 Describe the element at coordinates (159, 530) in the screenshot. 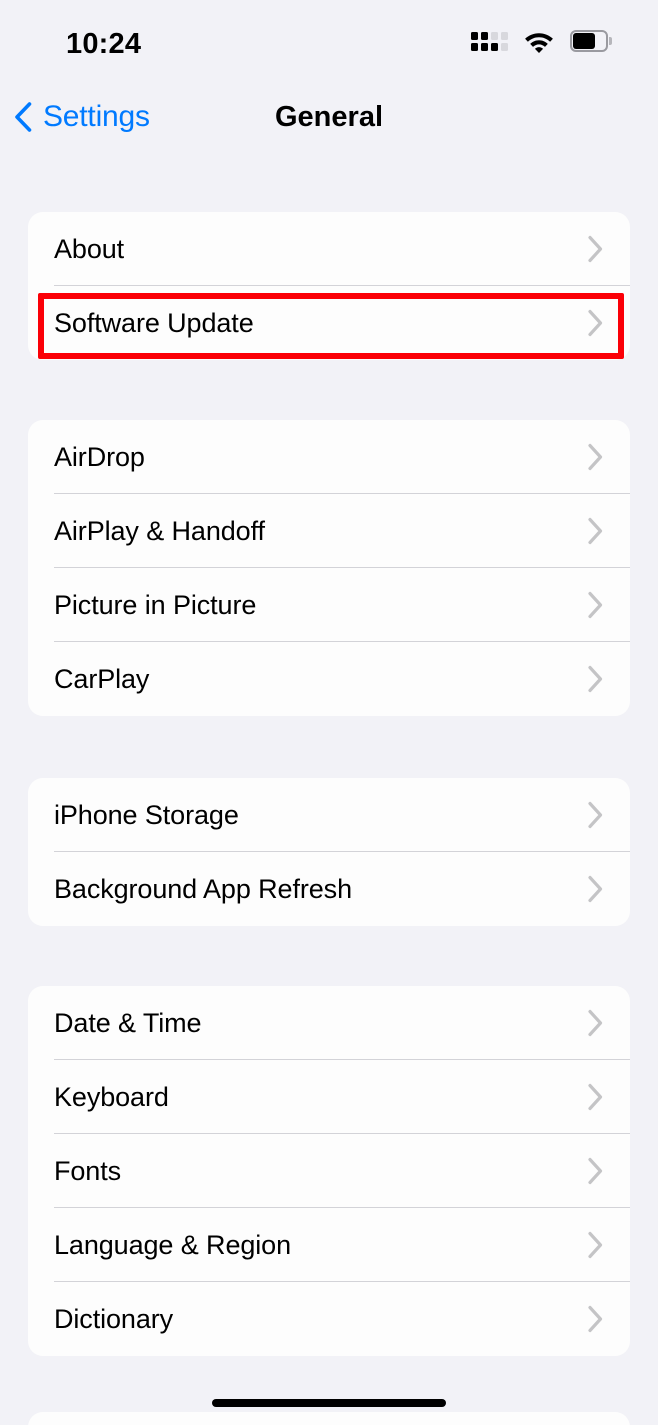

I see `settings-row-label: AirPlay & Handoff` at that location.